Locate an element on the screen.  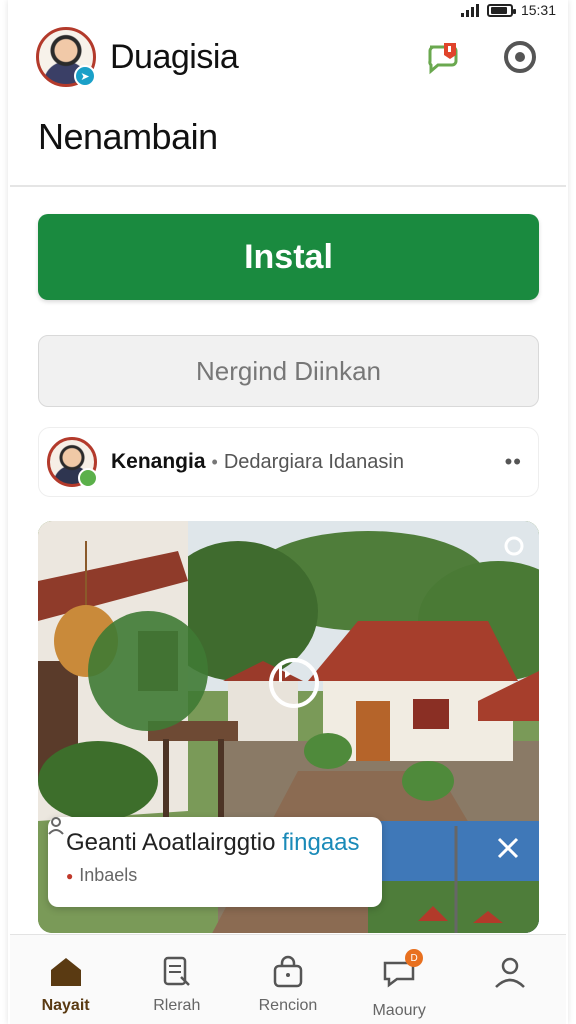
online-badge-icon is located at coordinates (88, 478).